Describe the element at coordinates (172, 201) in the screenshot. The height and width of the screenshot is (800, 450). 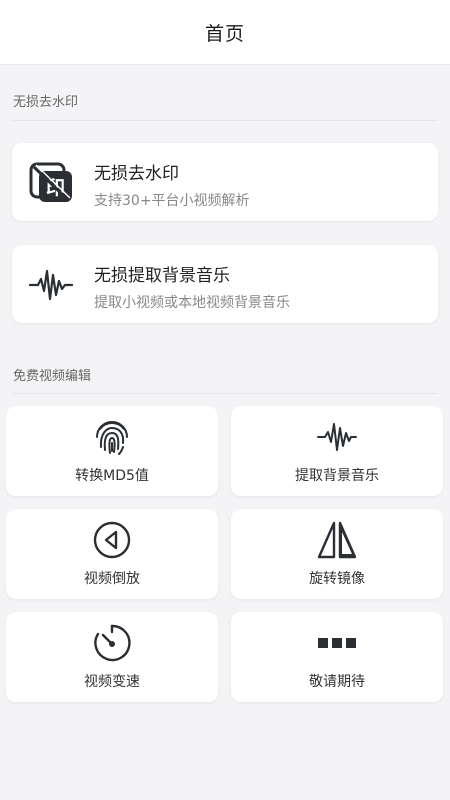
I see `card-subtitle: 支持30+平台小视频解析` at that location.